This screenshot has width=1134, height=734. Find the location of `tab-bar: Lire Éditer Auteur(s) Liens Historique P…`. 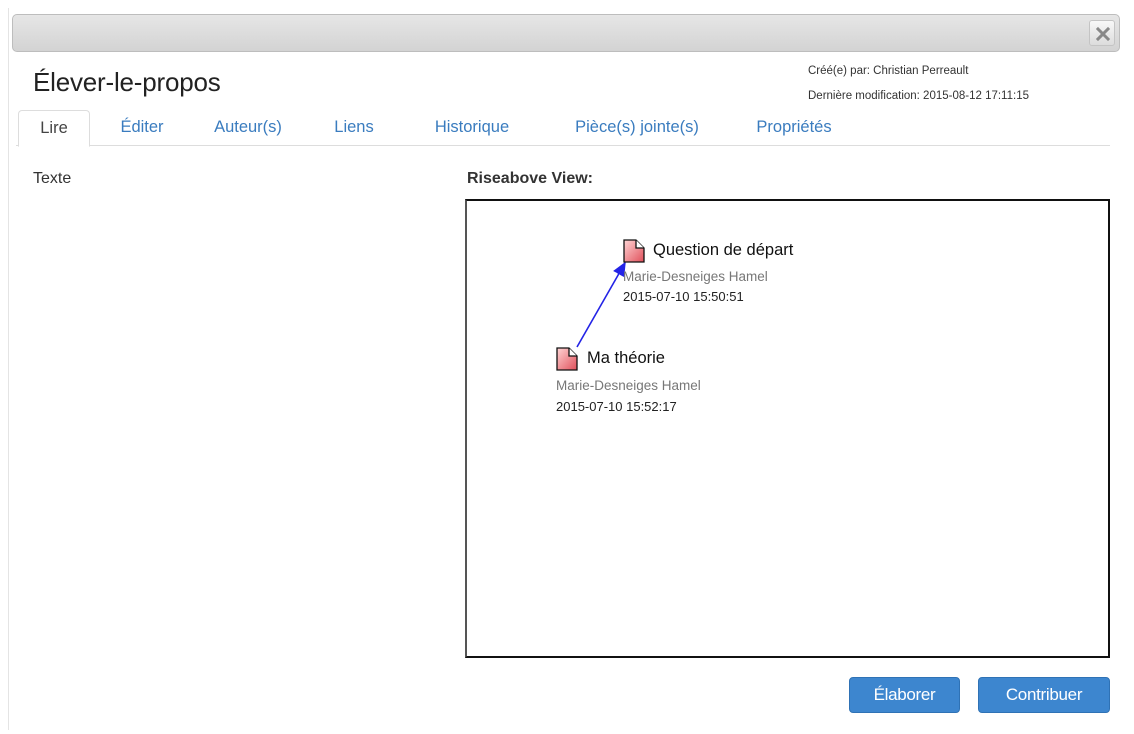

tab-bar: Lire Éditer Auteur(s) Liens Historique P… is located at coordinates (563, 128).